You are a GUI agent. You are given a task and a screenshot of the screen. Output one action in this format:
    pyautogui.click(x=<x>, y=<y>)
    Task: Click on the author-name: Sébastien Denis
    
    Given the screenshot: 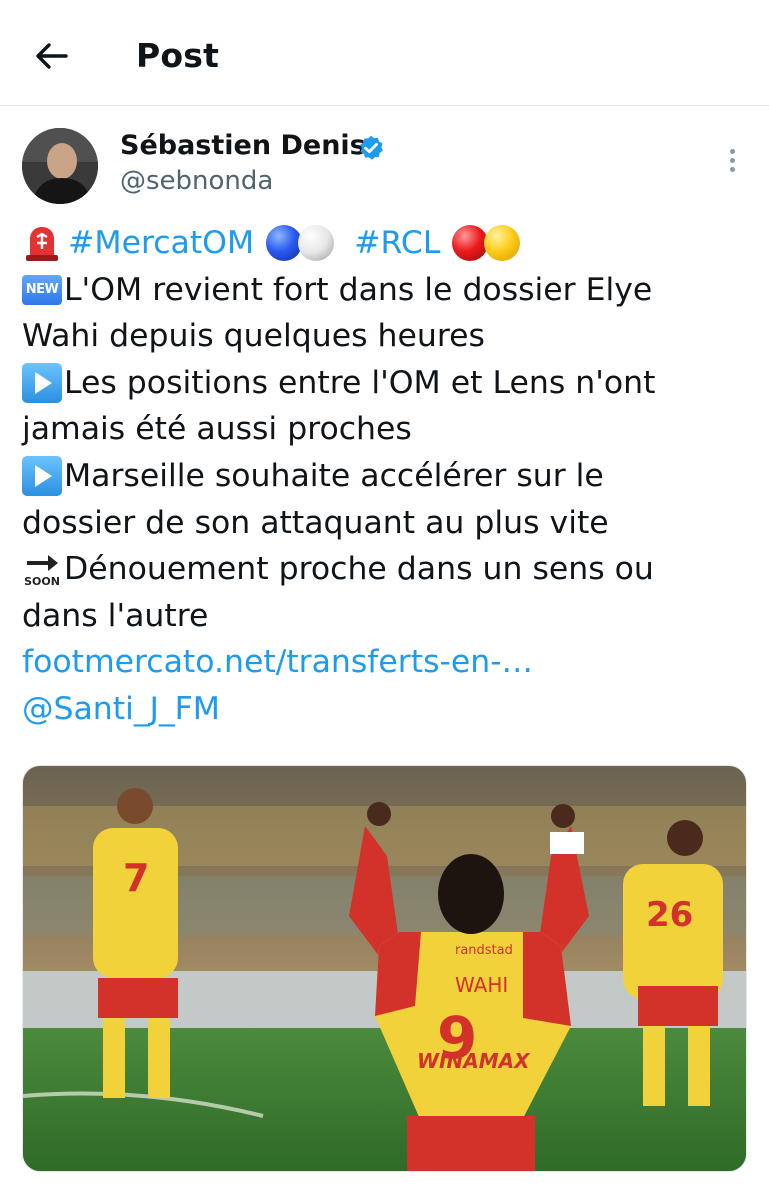 What is the action you would take?
    pyautogui.click(x=243, y=145)
    